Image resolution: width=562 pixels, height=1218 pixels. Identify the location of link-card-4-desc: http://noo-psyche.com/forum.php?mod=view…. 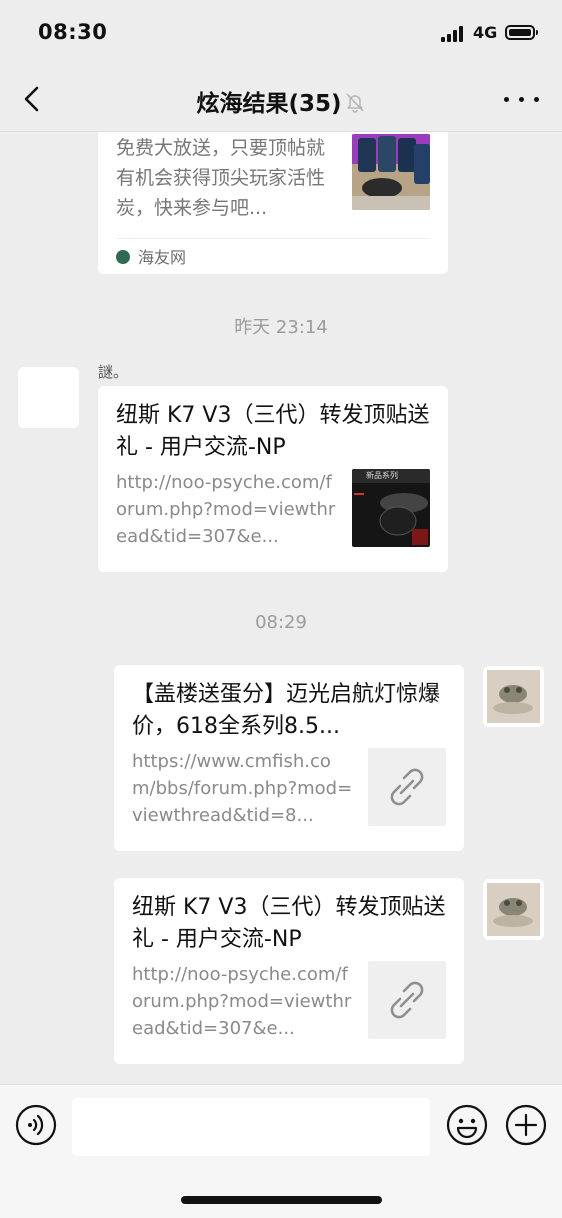
(242, 1001).